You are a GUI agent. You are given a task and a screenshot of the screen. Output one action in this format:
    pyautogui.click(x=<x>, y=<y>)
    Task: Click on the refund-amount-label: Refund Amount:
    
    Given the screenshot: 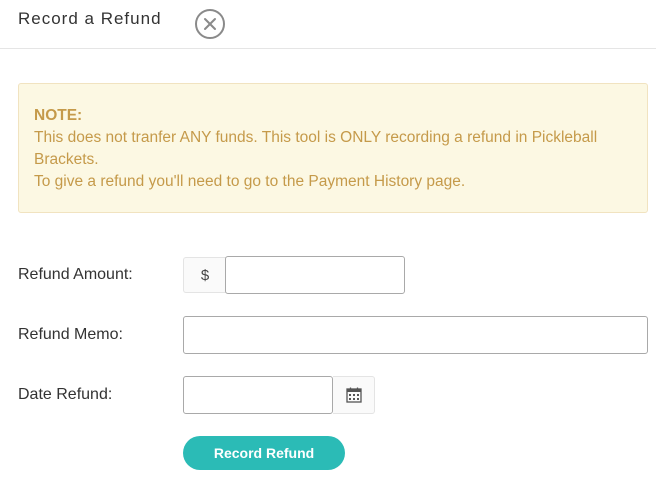 What is the action you would take?
    pyautogui.click(x=75, y=274)
    